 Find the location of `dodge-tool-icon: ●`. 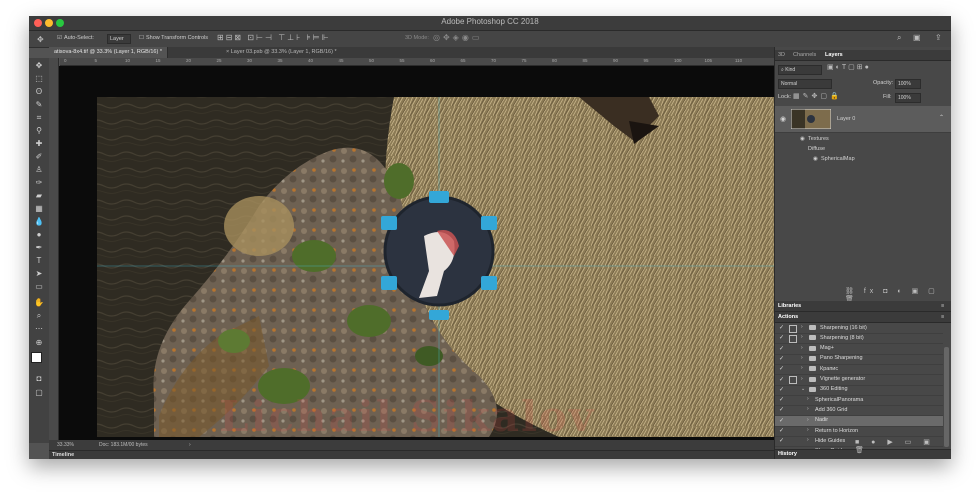

dodge-tool-icon: ● is located at coordinates (39, 235).